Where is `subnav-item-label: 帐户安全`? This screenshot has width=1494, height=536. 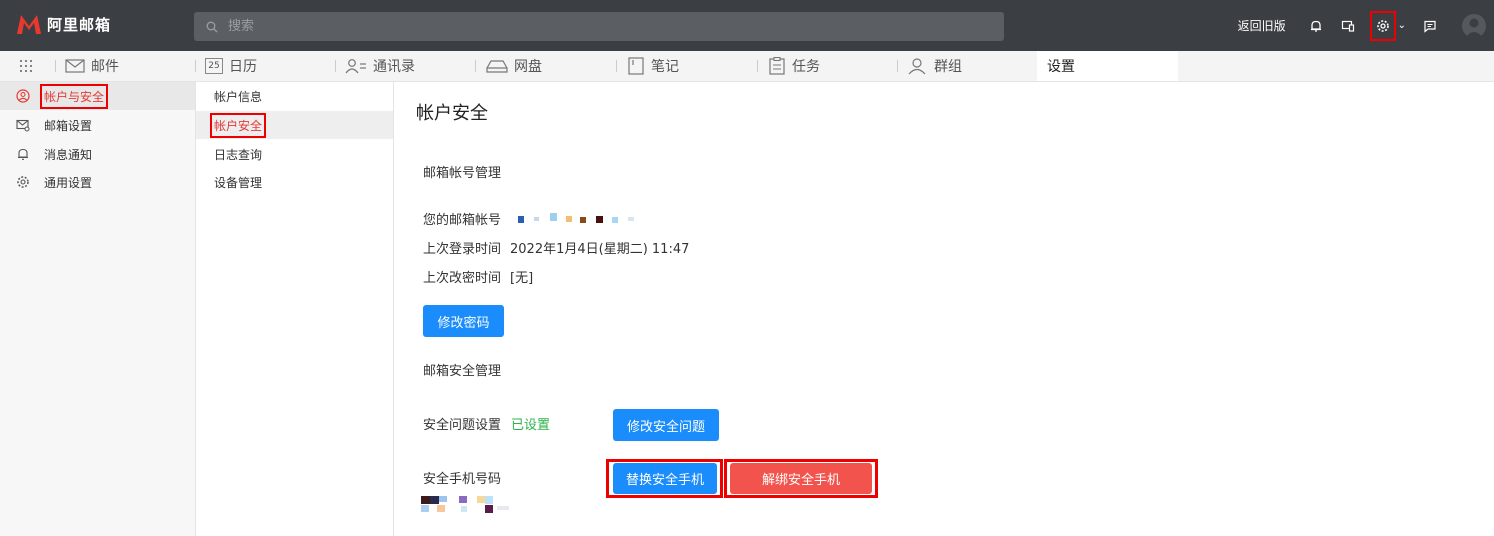
subnav-item-label: 帐户安全 is located at coordinates (238, 125).